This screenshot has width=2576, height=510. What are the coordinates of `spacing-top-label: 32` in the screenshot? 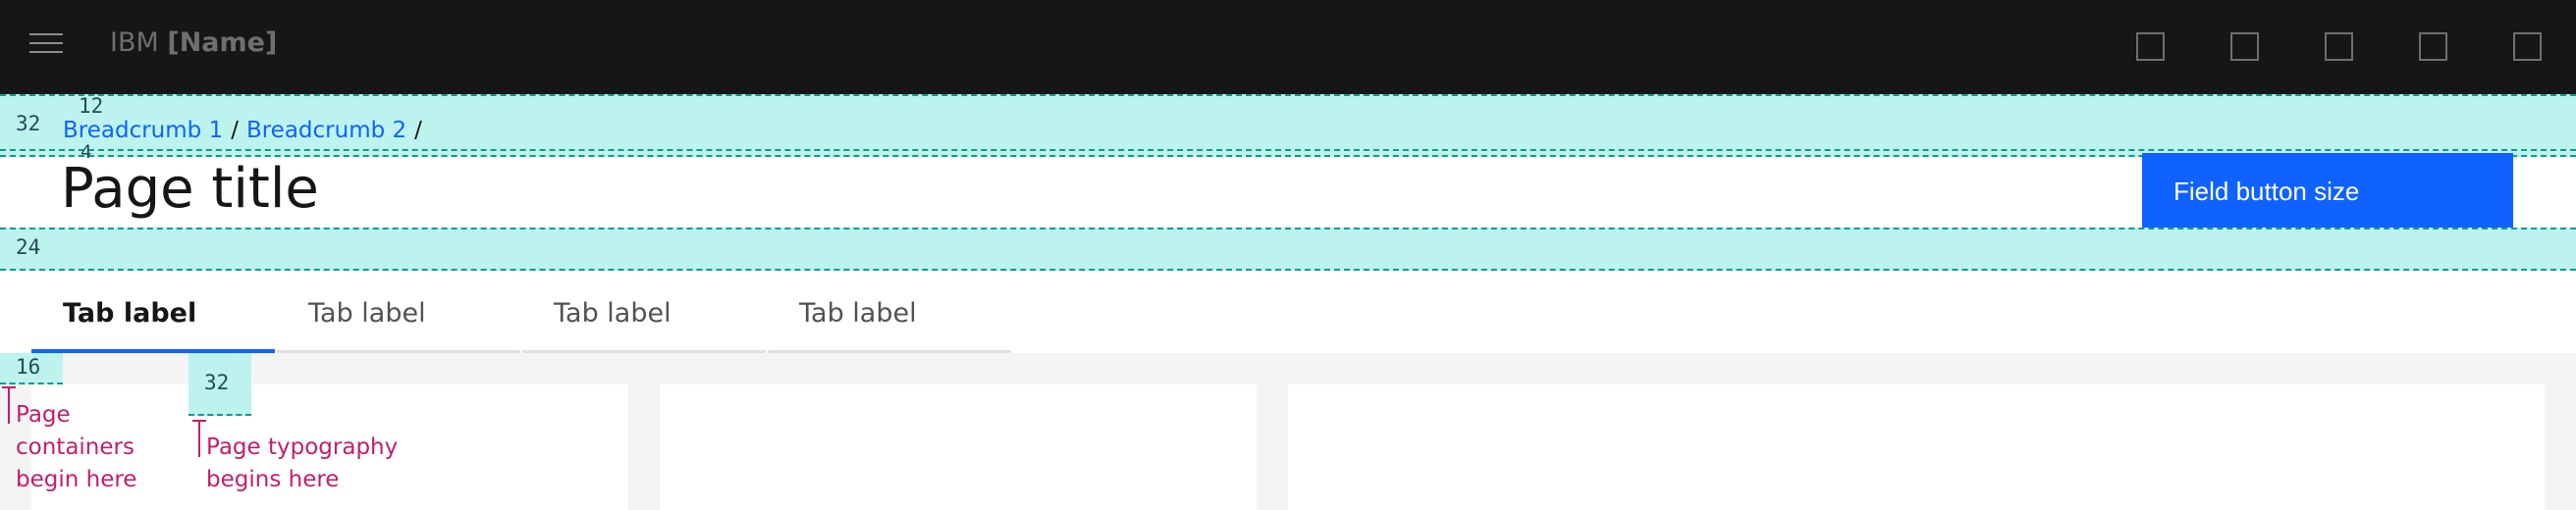 It's located at (28, 123).